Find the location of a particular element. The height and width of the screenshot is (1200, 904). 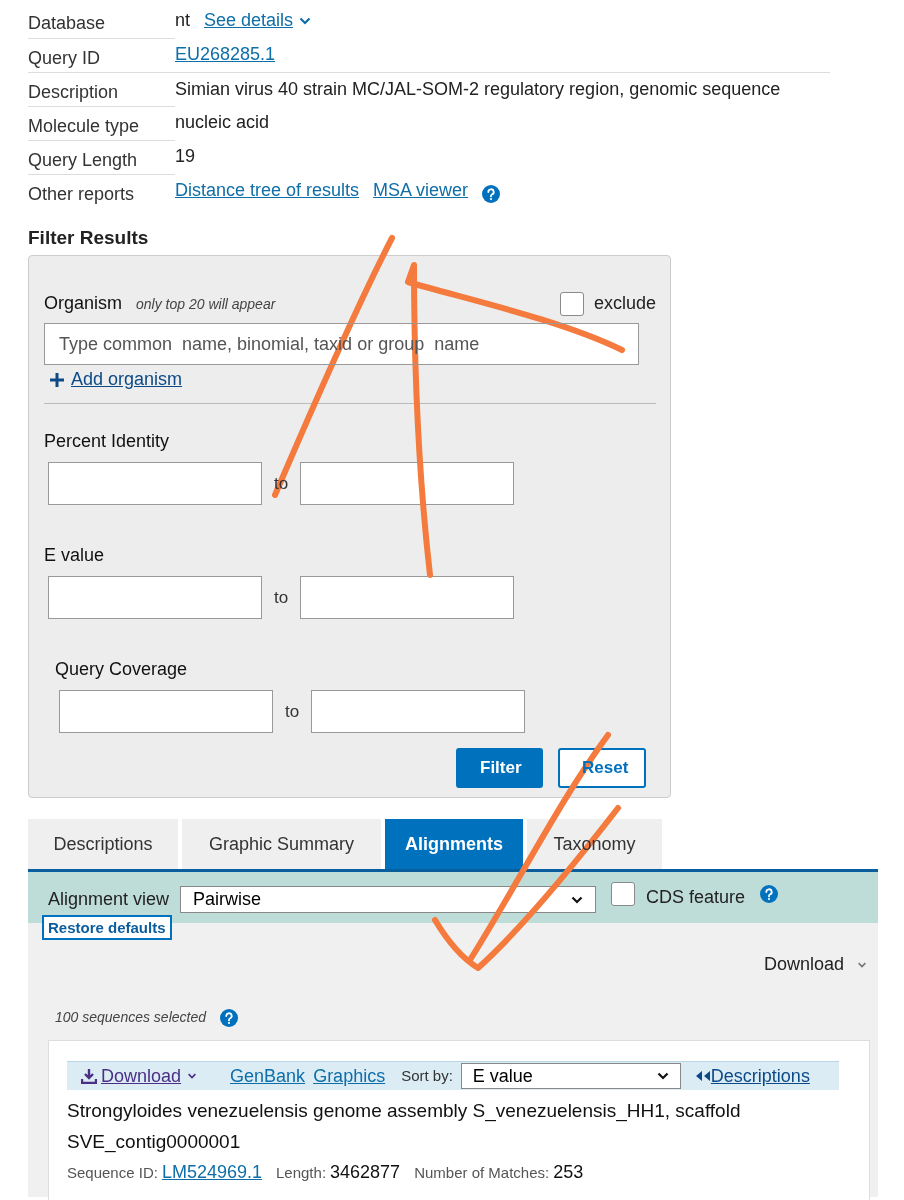

sort-select: E value is located at coordinates (570, 1076).